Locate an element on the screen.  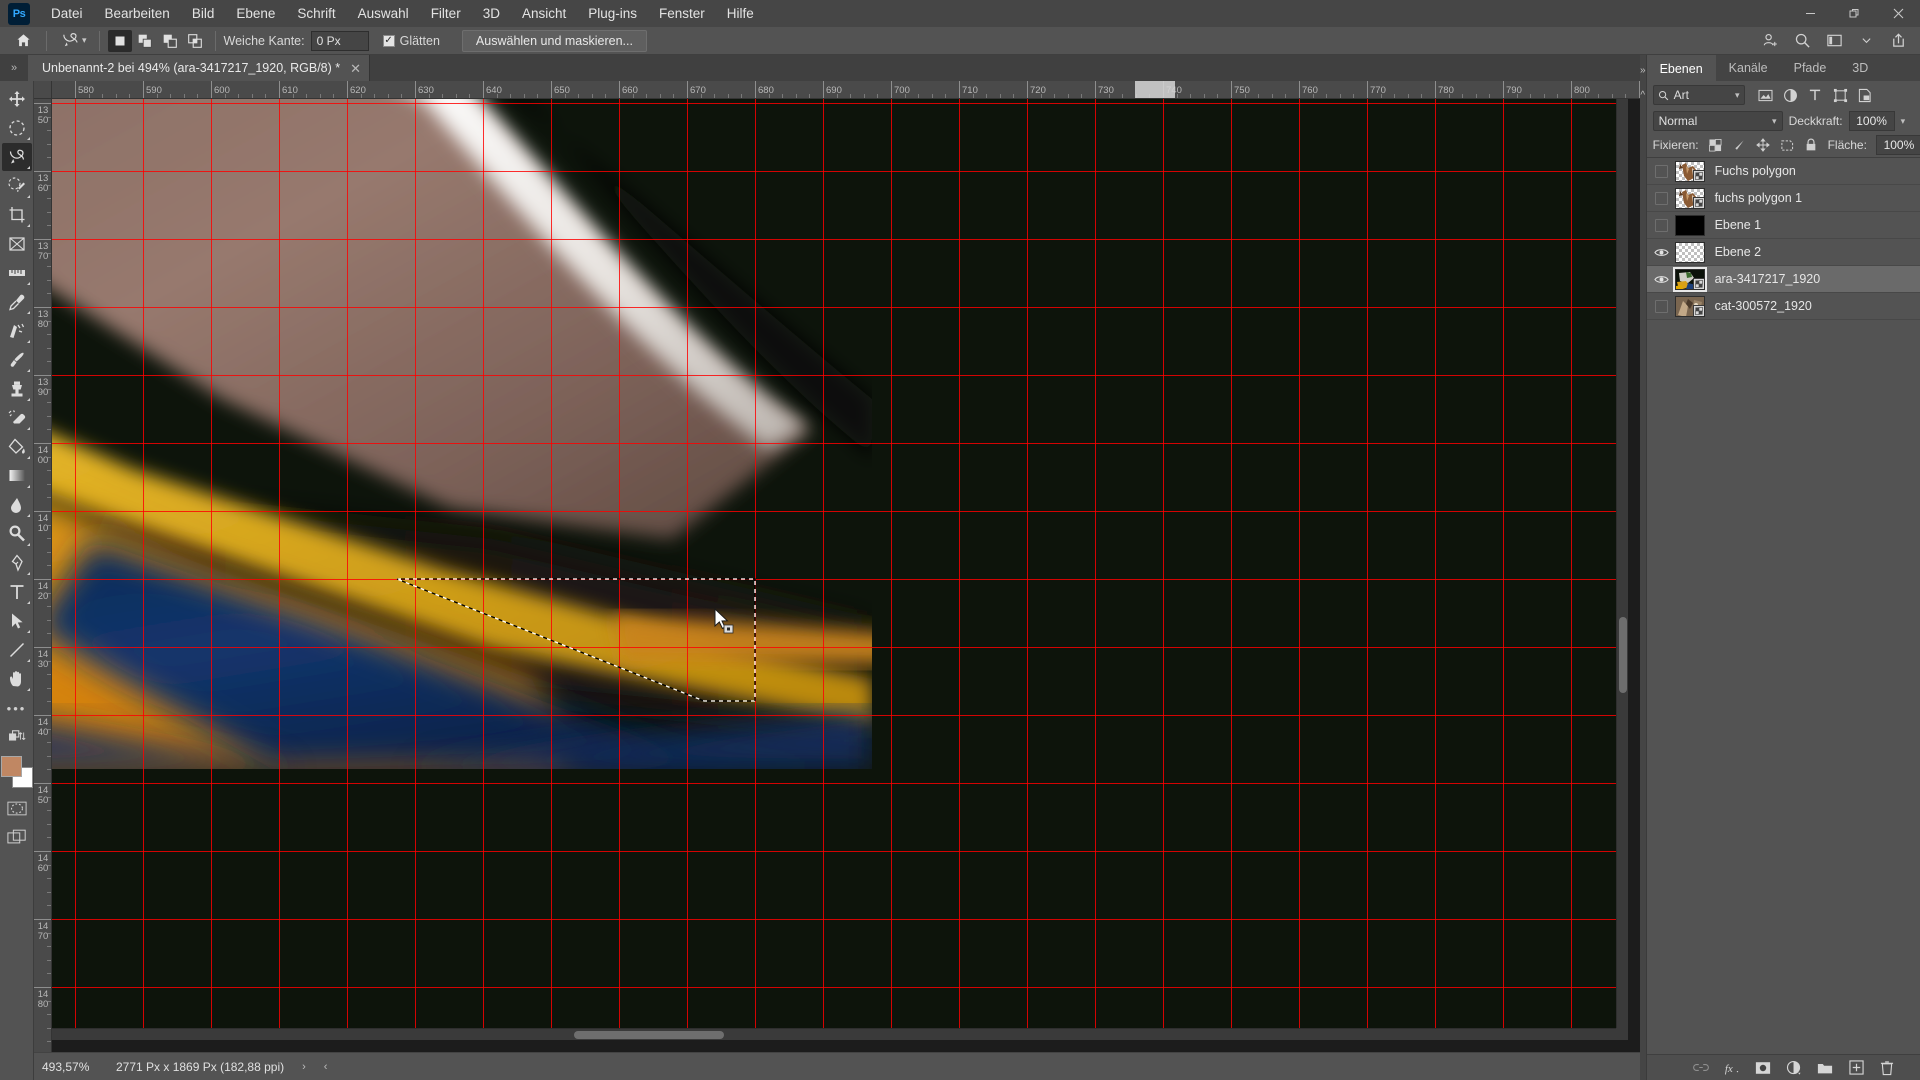
filter-pixel-icon is located at coordinates (1765, 95).